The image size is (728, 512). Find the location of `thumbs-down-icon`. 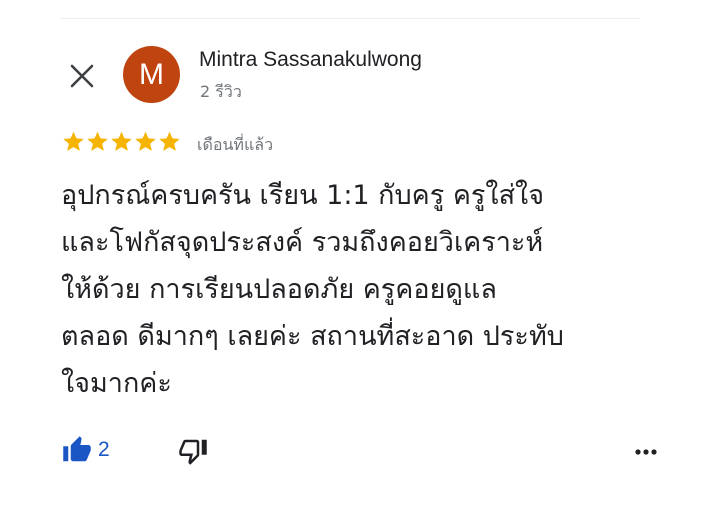

thumbs-down-icon is located at coordinates (193, 452).